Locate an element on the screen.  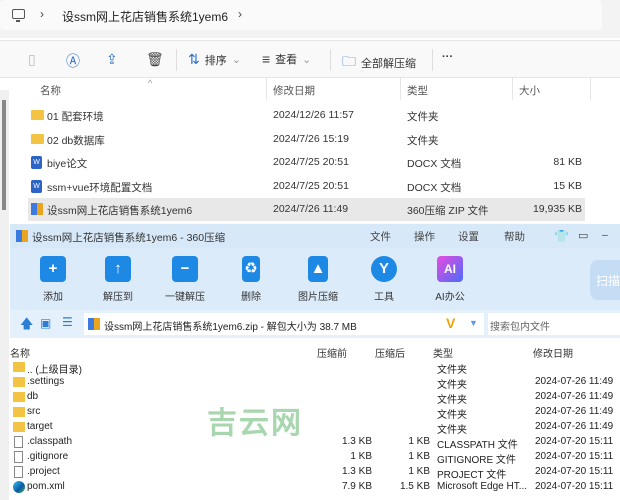
entry-size-before: 7.9 KB is located at coordinates (356, 486).